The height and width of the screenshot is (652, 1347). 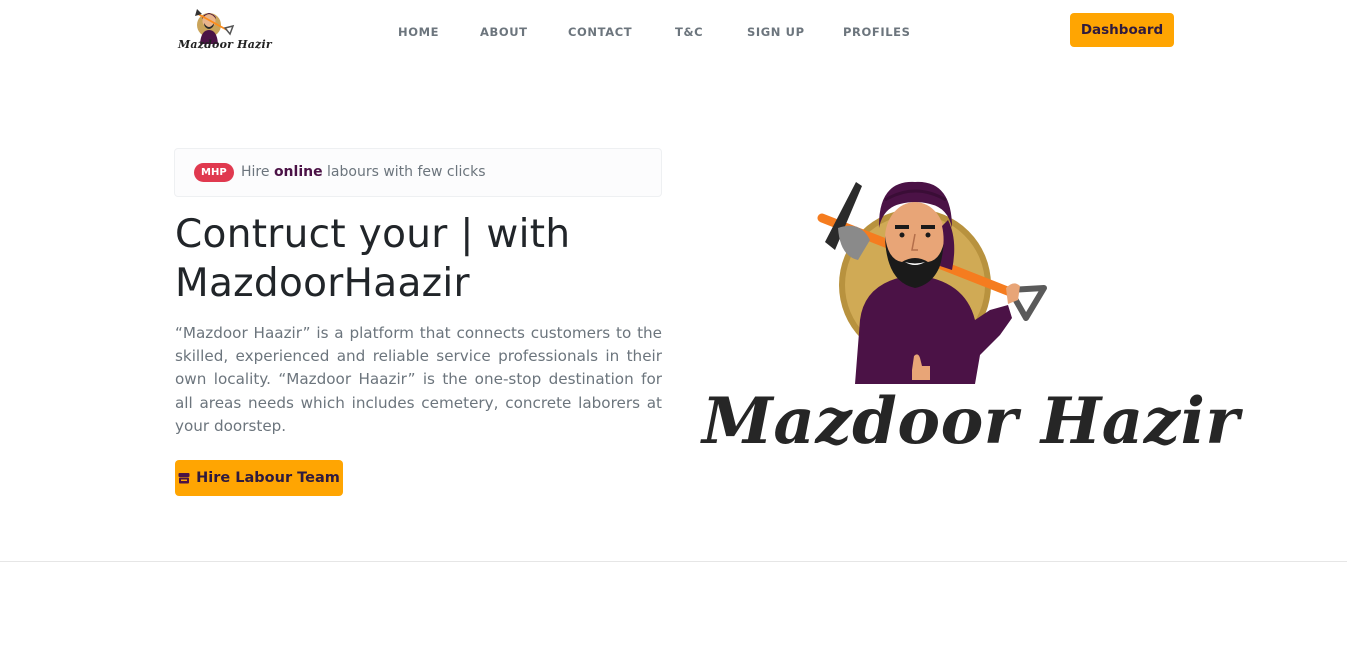 I want to click on nav-home: HOME, so click(x=418, y=32).